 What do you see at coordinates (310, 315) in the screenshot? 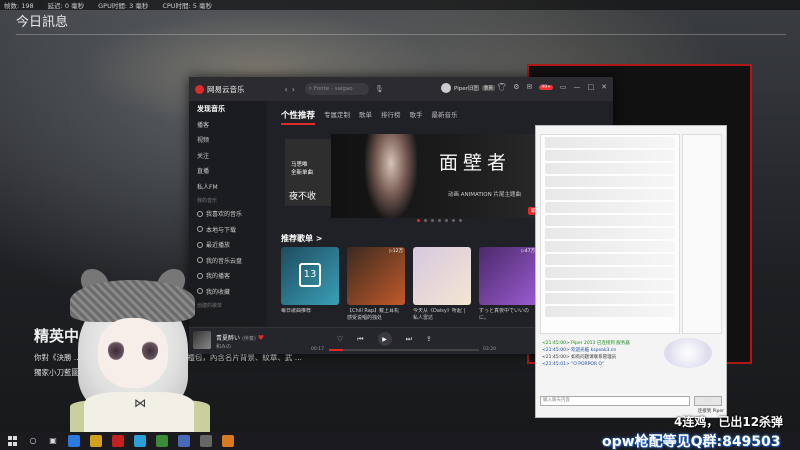
I see `playlist-title: 每日歌曲推荐` at bounding box center [310, 315].